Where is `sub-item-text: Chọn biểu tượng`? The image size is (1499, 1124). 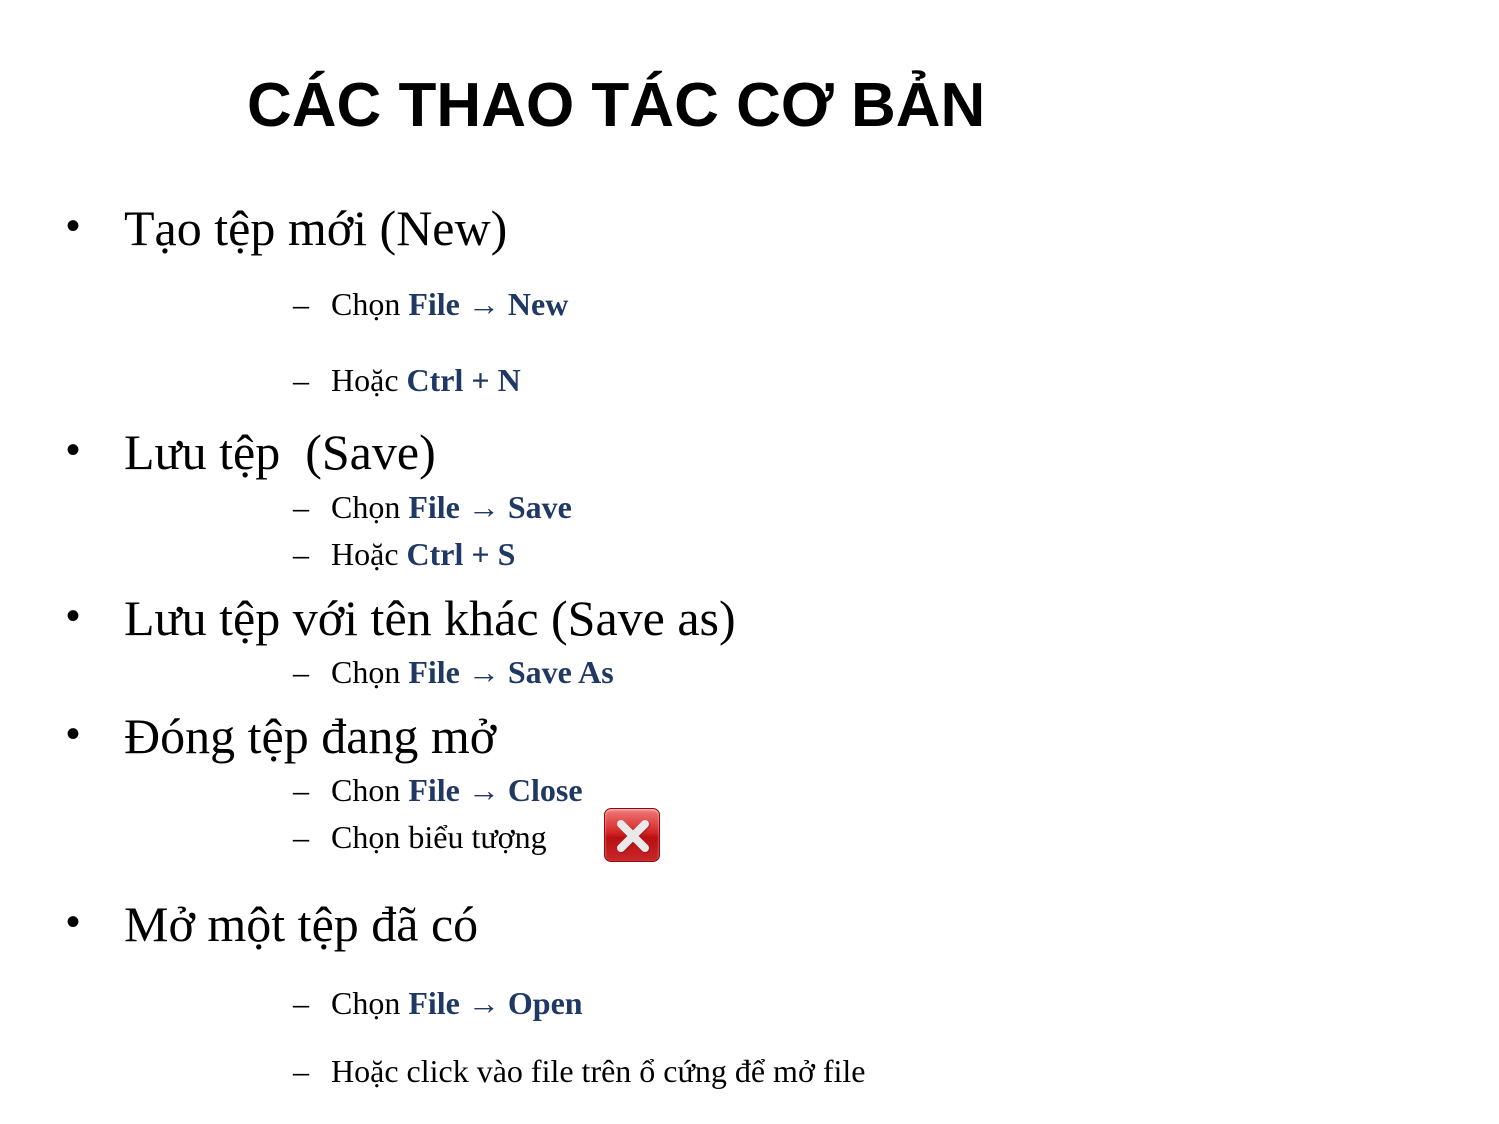
sub-item-text: Chọn biểu tượng is located at coordinates (439, 837).